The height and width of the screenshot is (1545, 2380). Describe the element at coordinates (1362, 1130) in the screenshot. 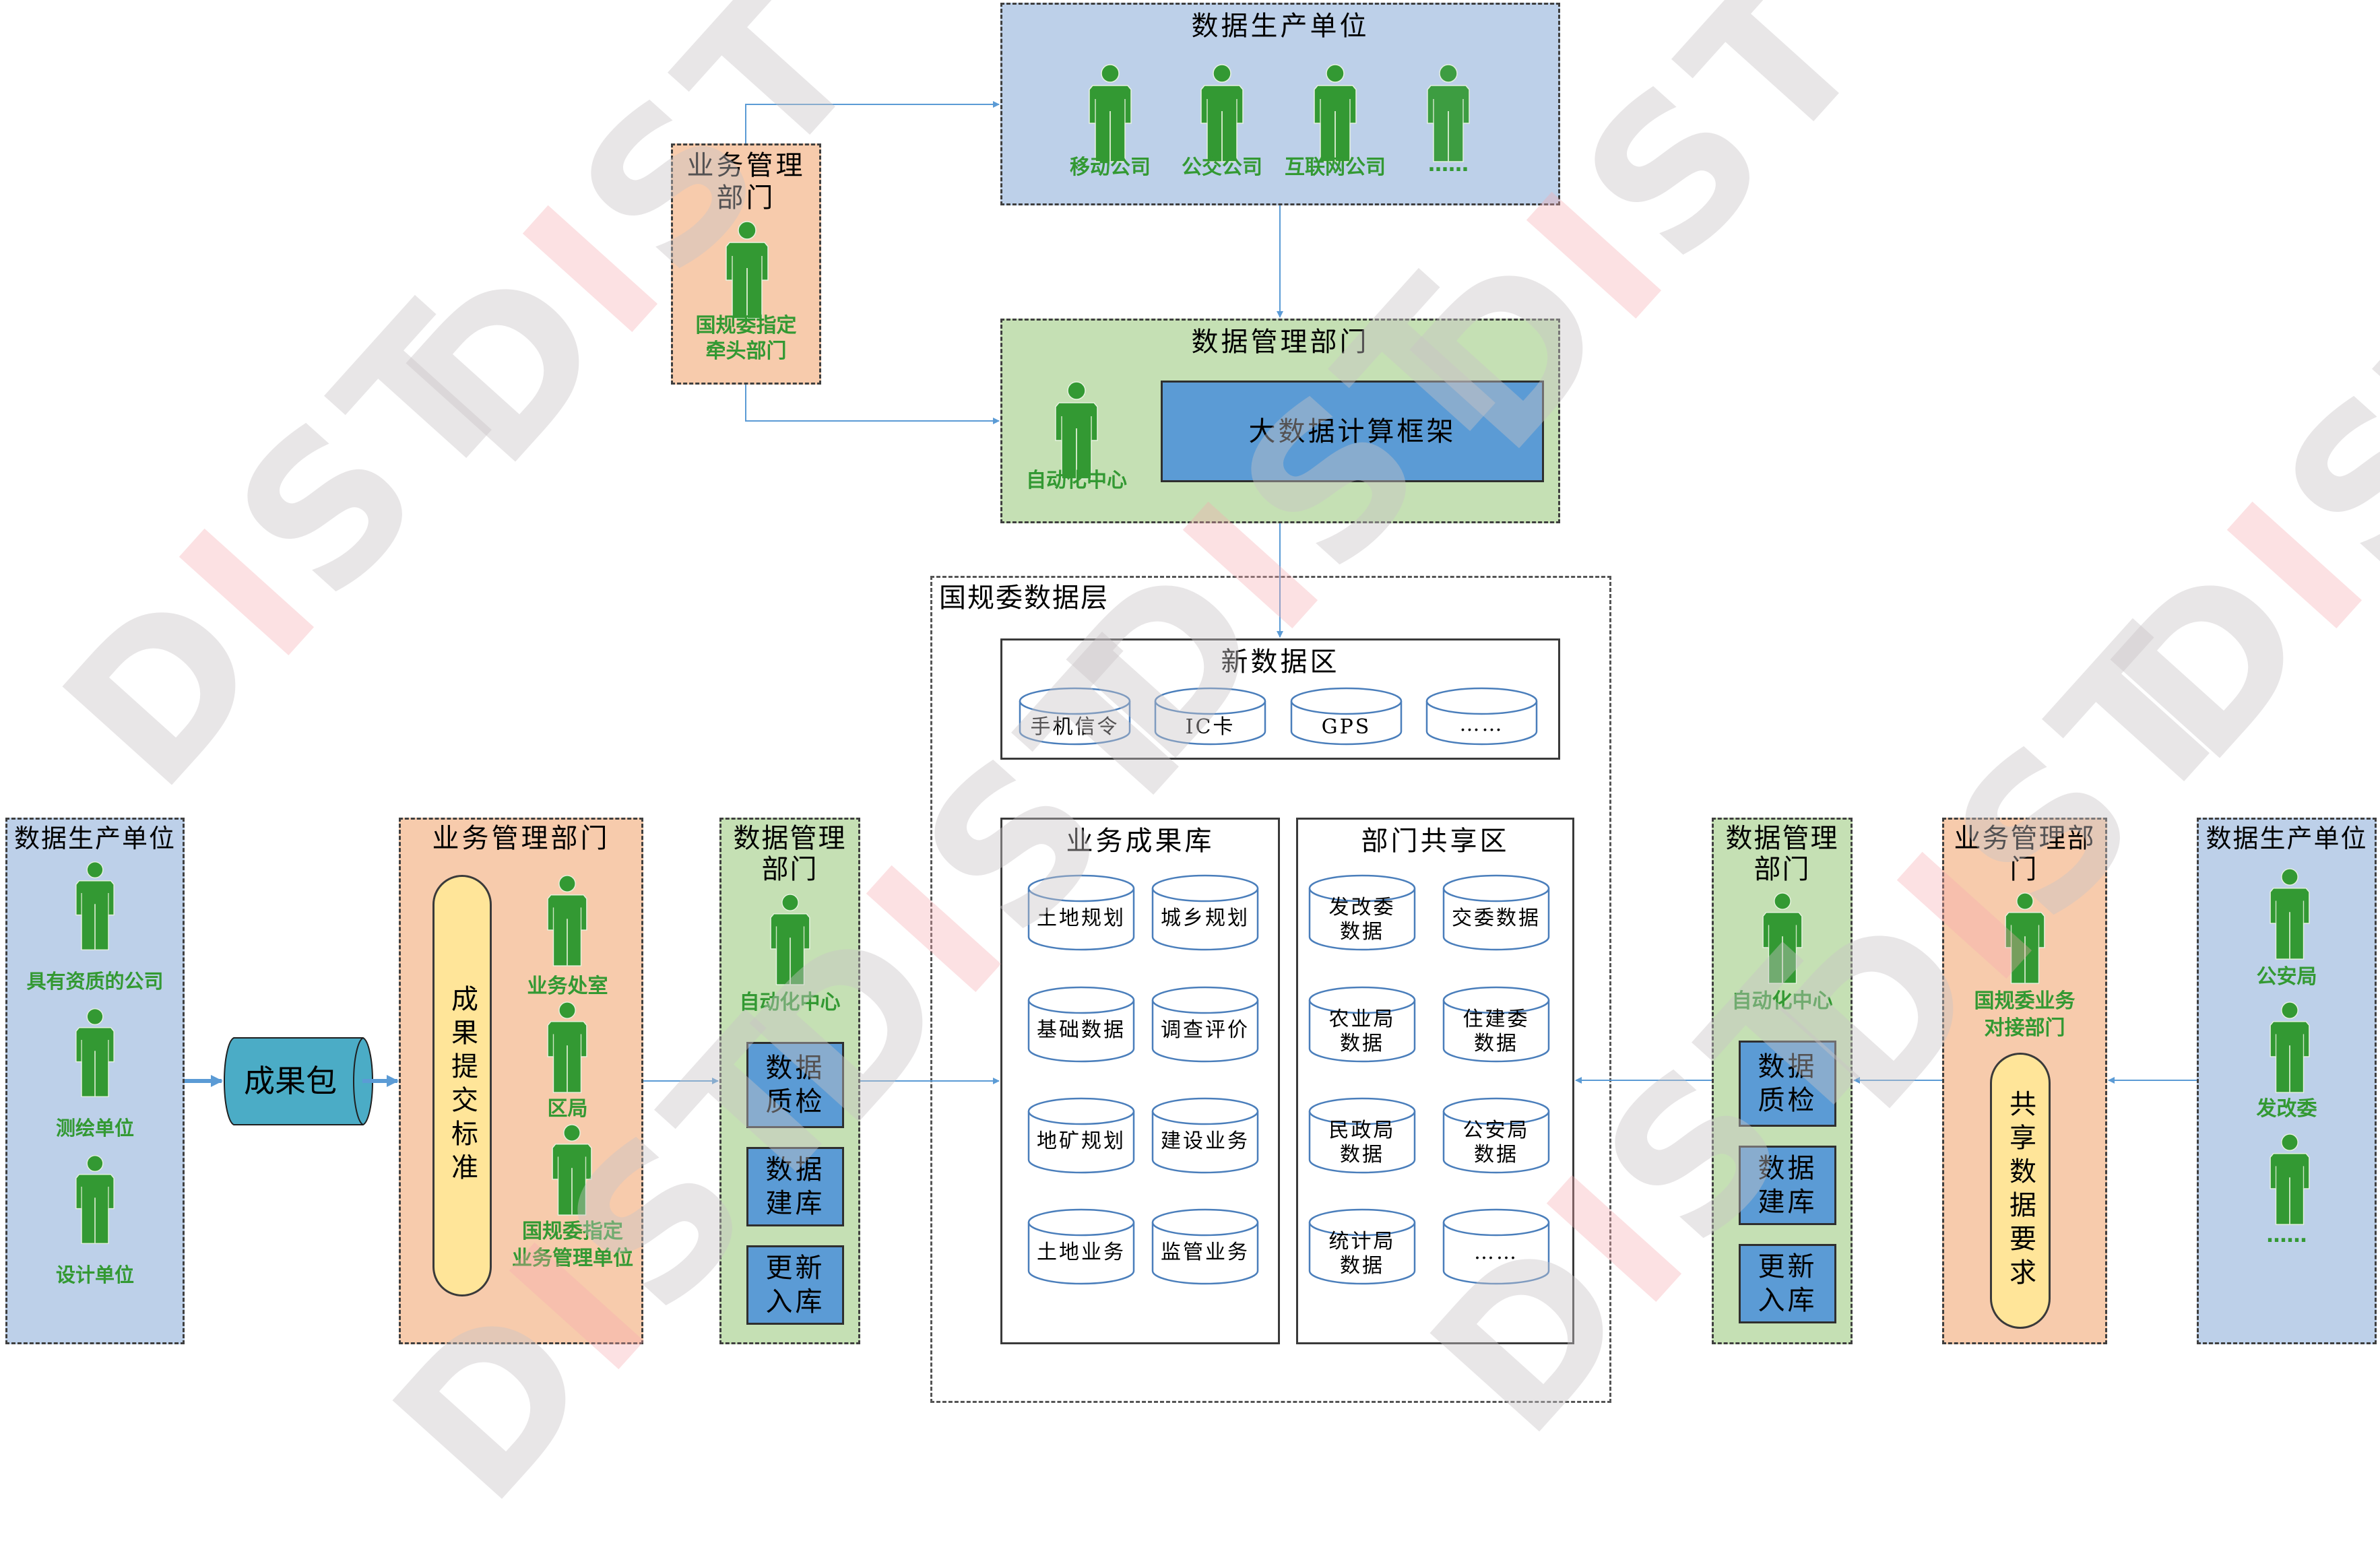

I see `db-label-line1: 民政局` at that location.